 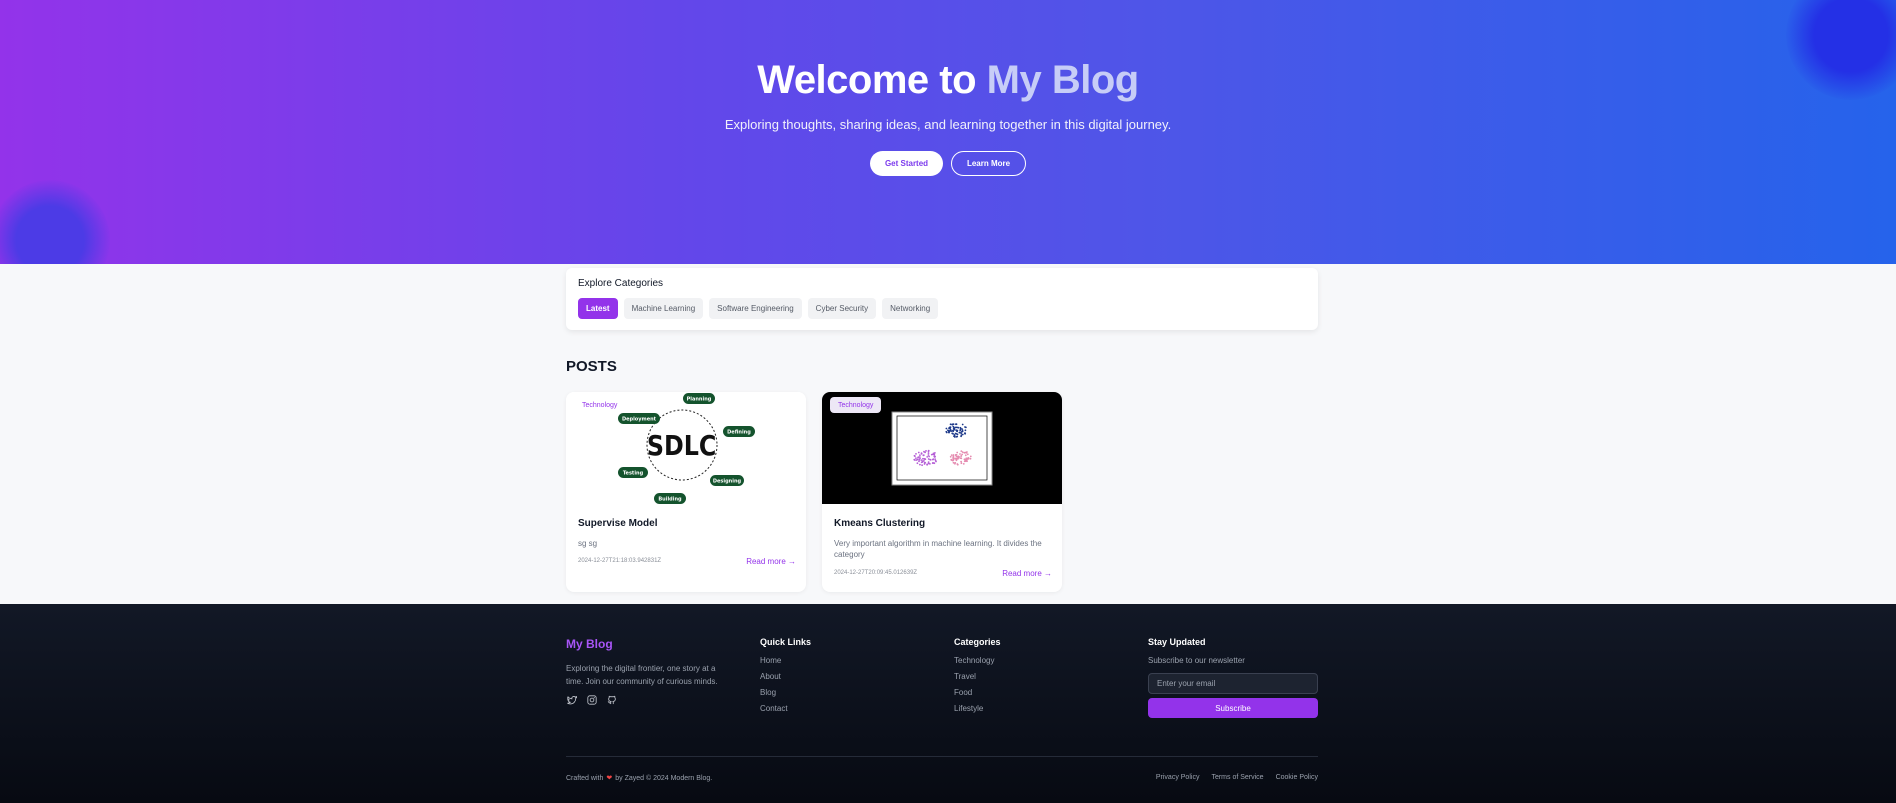 I want to click on footer-brand: My Blog, so click(x=589, y=644).